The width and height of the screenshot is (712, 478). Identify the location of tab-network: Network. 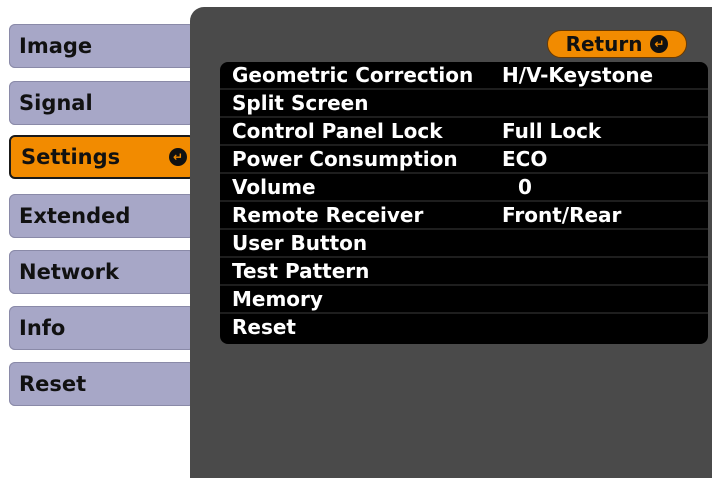
(102, 272).